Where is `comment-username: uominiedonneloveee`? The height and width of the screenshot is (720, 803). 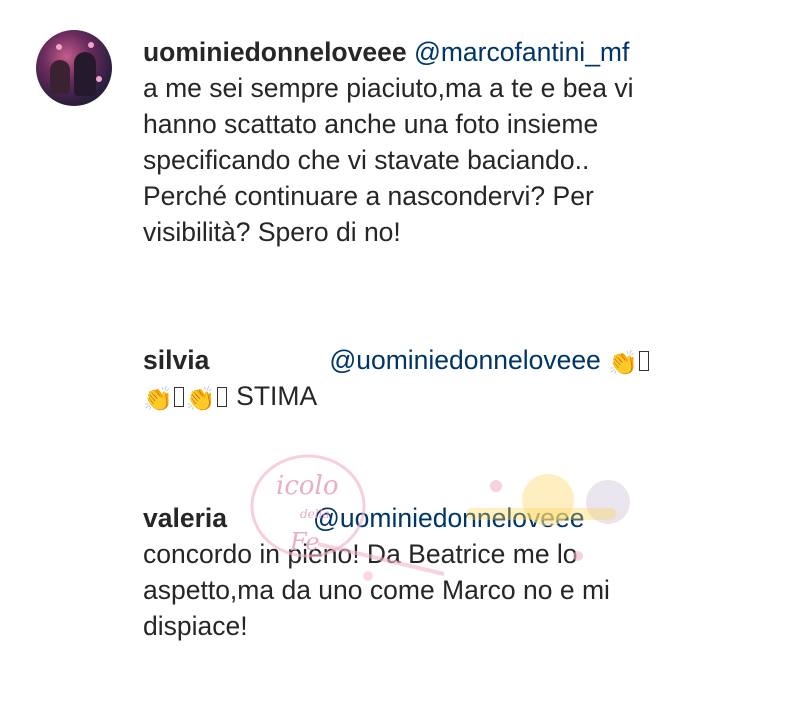
comment-username: uominiedonneloveee is located at coordinates (275, 52).